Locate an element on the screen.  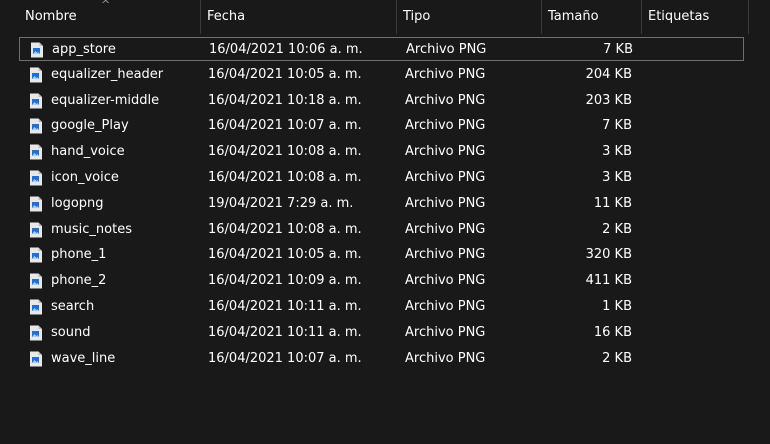
column-header-date: Fecha is located at coordinates (299, 17).